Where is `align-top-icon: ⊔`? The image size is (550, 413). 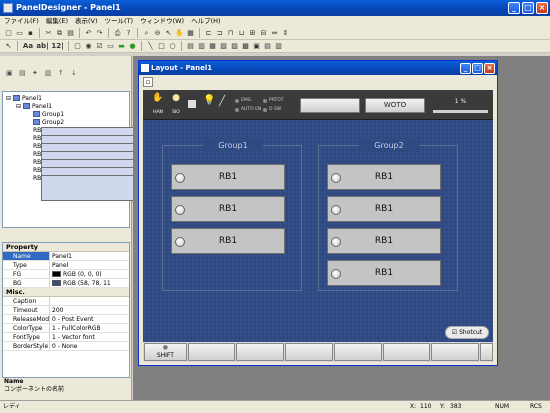 align-top-icon: ⊔ is located at coordinates (241, 33).